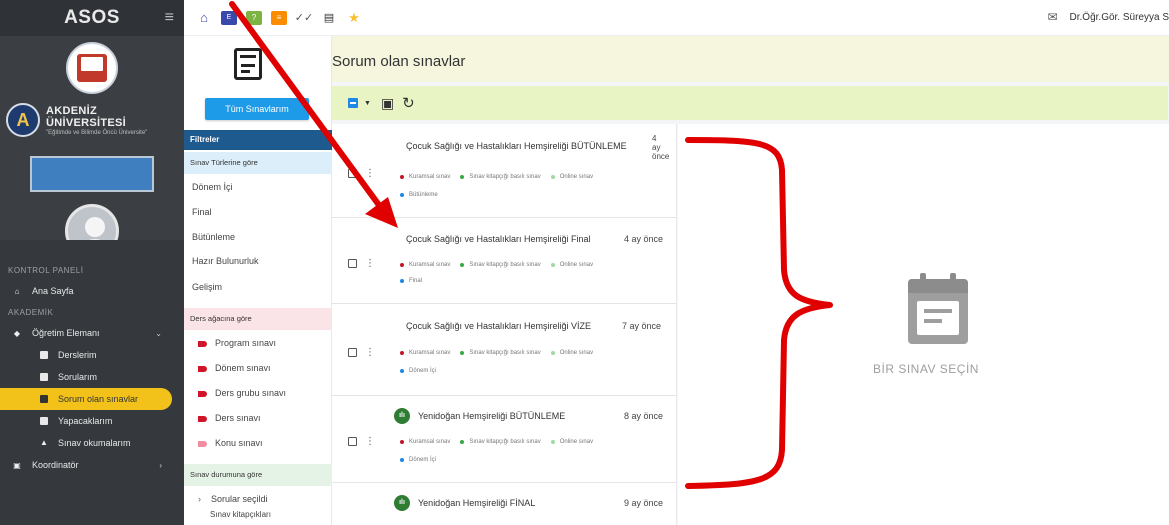 This screenshot has width=1169, height=525. Describe the element at coordinates (258, 287) in the screenshot. I see `filter-type-progress: Gelişim` at that location.